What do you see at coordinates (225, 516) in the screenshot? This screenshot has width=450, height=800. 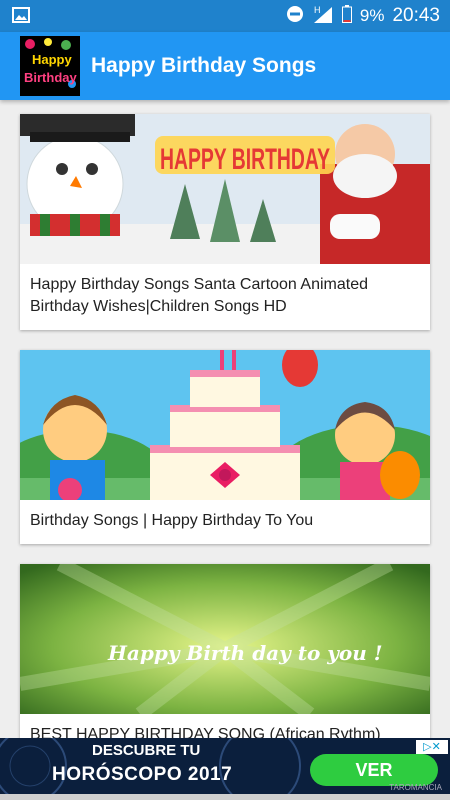 I see `video-title: Birthday Songs | Happy Birthday To You` at bounding box center [225, 516].